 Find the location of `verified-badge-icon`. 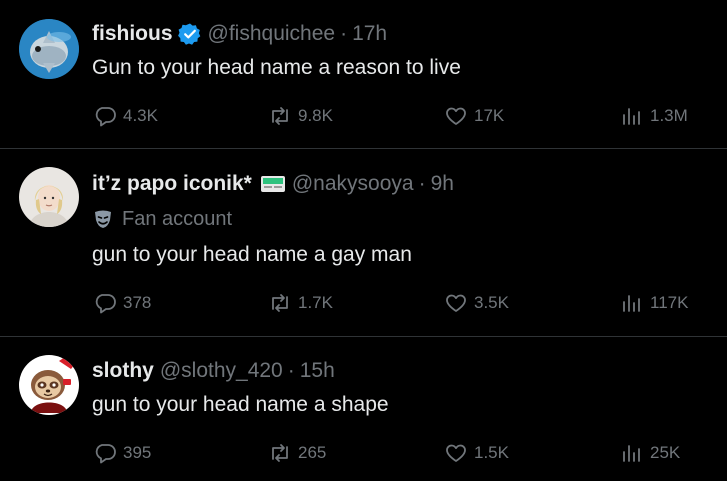

verified-badge-icon is located at coordinates (189, 34).